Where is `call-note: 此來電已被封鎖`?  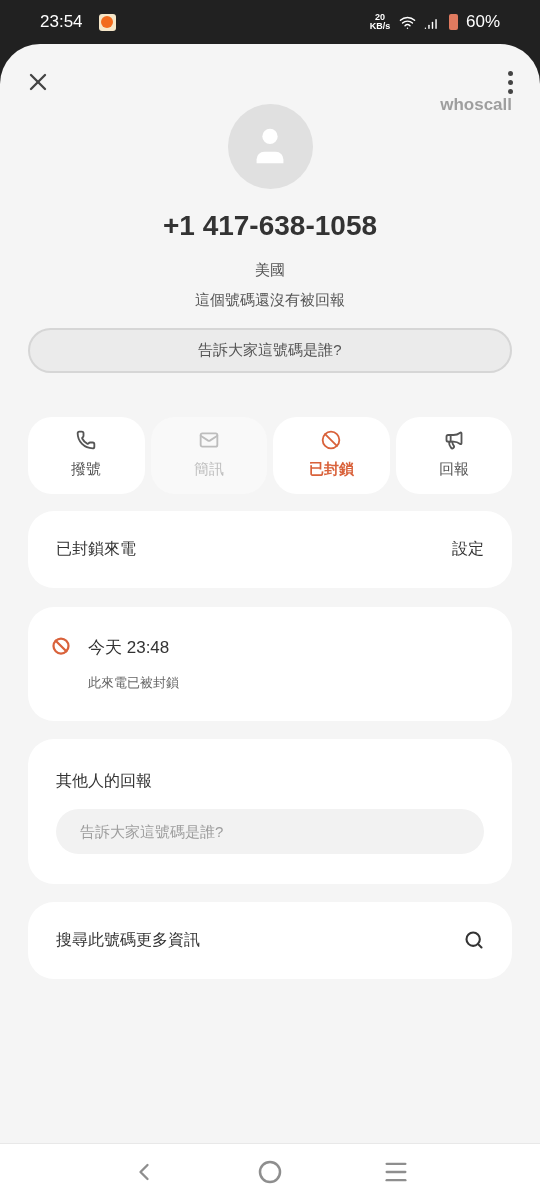 call-note: 此來電已被封鎖 is located at coordinates (133, 682).